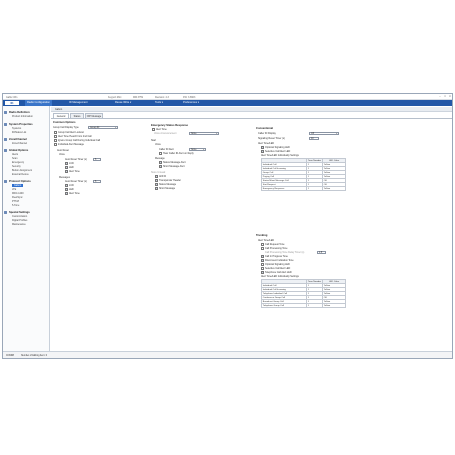 The height and width of the screenshot is (455, 455). What do you see at coordinates (75, 136) in the screenshot?
I see `alert-tone-2nd-call-label: Alert Tone Heard From 2nd Call` at bounding box center [75, 136].